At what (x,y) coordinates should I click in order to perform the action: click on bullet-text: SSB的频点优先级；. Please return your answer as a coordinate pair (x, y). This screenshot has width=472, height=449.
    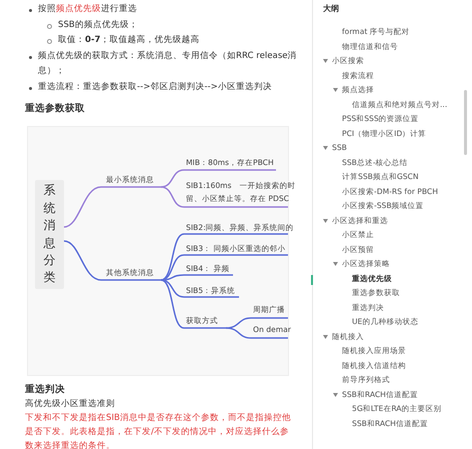
    Looking at the image, I should click on (98, 25).